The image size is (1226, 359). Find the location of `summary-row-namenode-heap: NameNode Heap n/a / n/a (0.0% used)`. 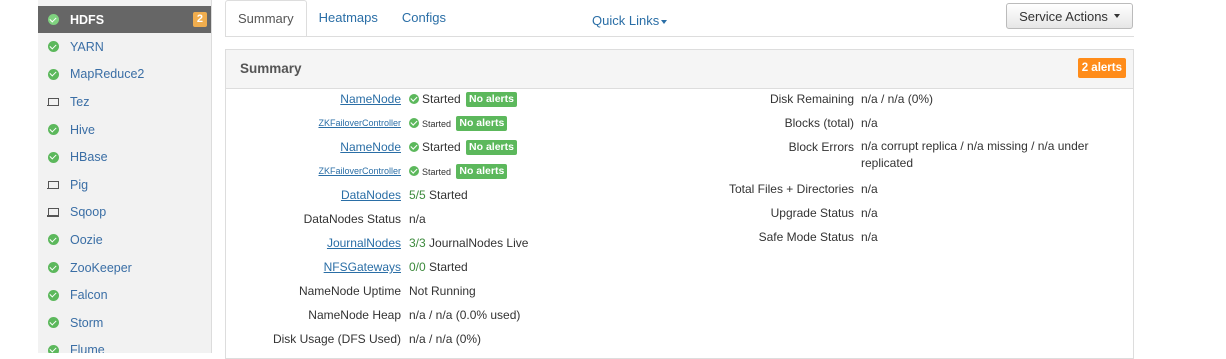

summary-row-namenode-heap: NameNode Heap n/a / n/a (0.0% used) is located at coordinates (526, 315).